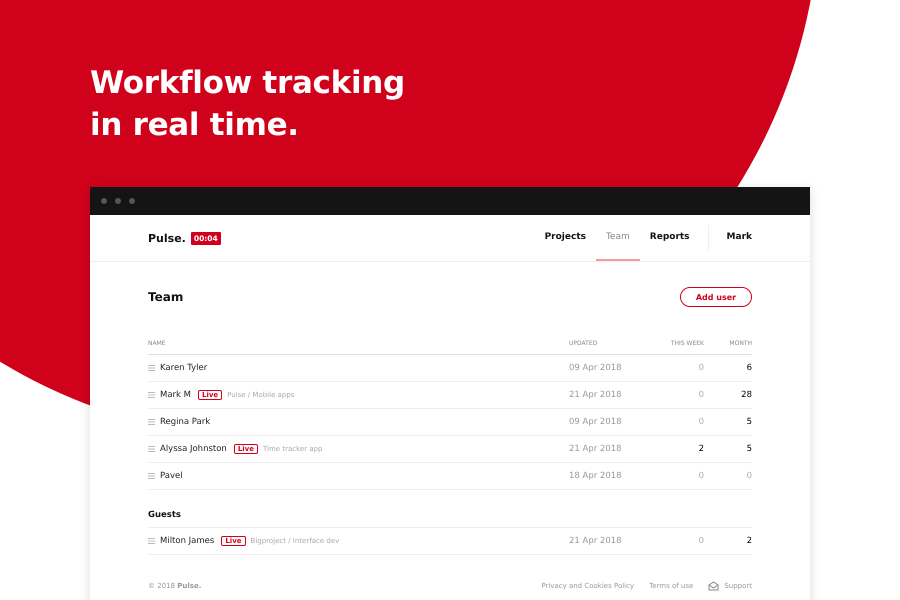 This screenshot has width=900, height=600. What do you see at coordinates (450, 368) in the screenshot?
I see `table-row: Karen Tyler 09 Apr 2018 0 6` at bounding box center [450, 368].